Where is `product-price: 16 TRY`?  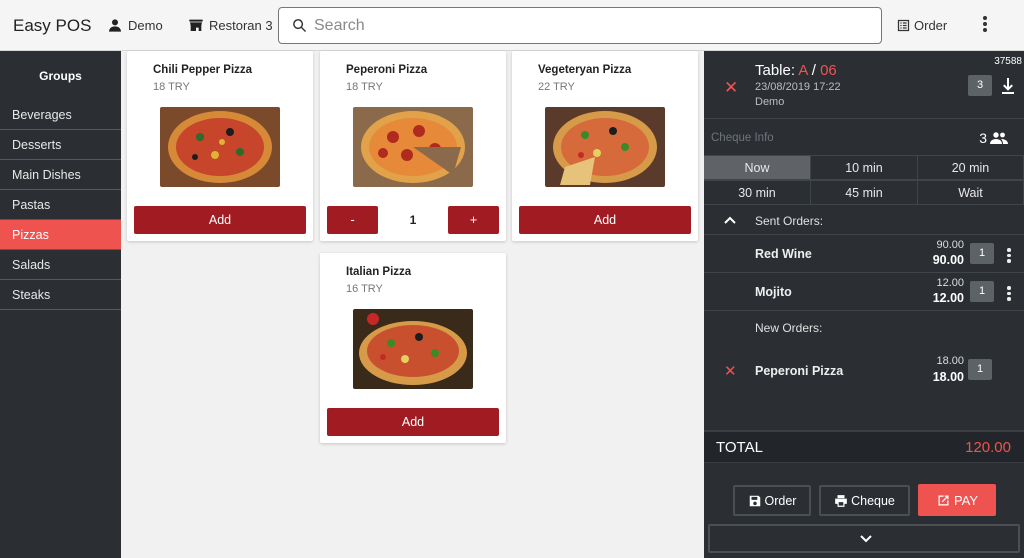
product-price: 16 TRY is located at coordinates (364, 289).